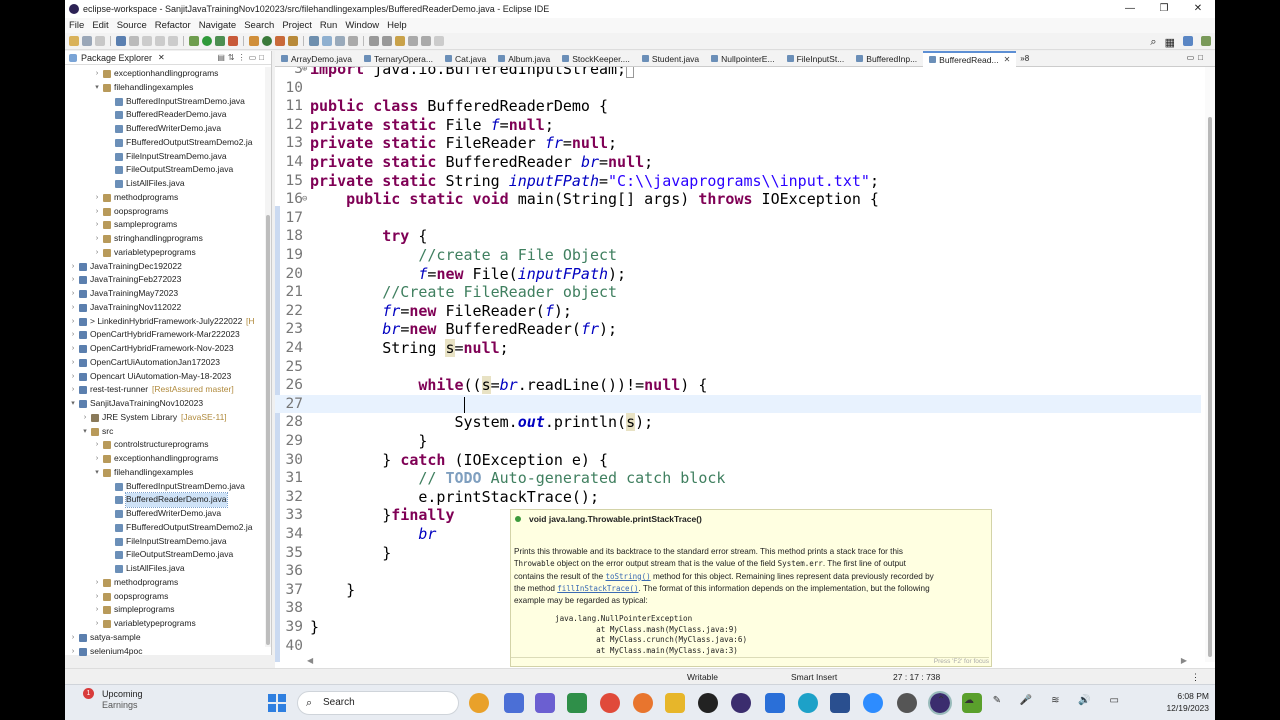  Describe the element at coordinates (353, 41) in the screenshot. I see `show-whitespace-icon` at that location.